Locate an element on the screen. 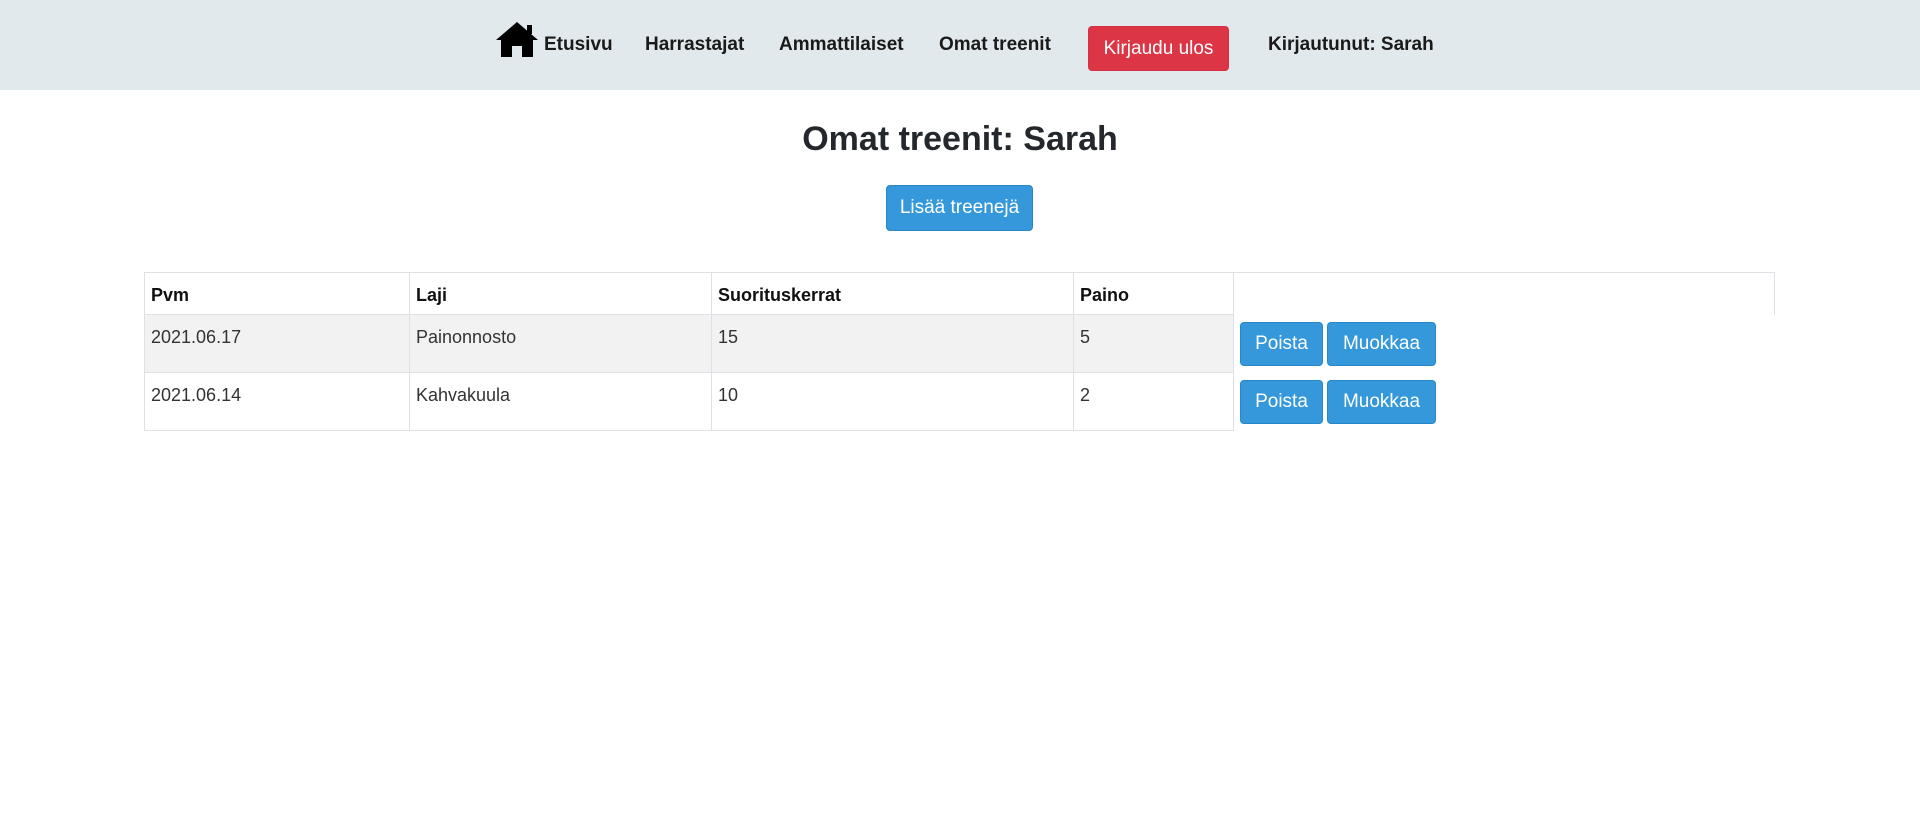  cell-sport: Painonnosto is located at coordinates (560, 343).